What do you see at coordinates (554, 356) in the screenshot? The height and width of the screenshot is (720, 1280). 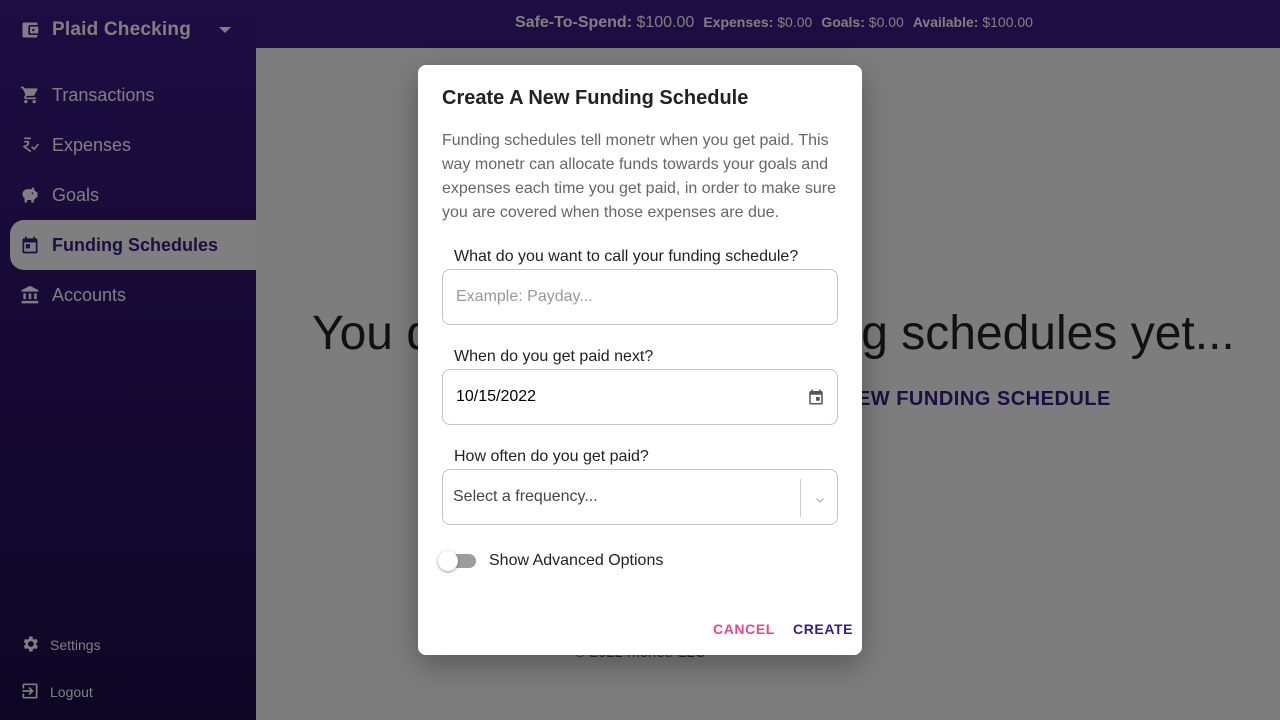 I see `date-field-label: When do you get paid next?` at bounding box center [554, 356].